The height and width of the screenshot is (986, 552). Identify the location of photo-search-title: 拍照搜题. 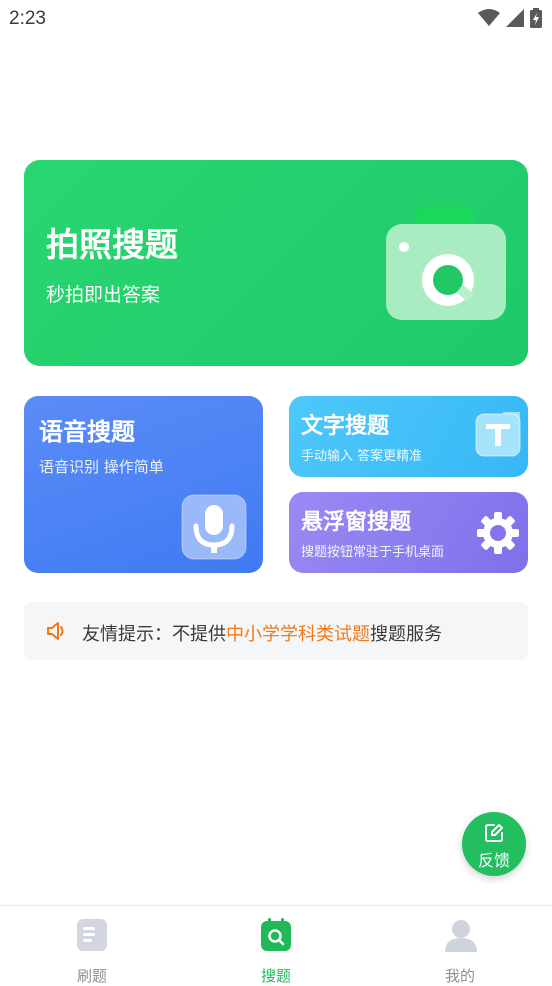
(112, 244).